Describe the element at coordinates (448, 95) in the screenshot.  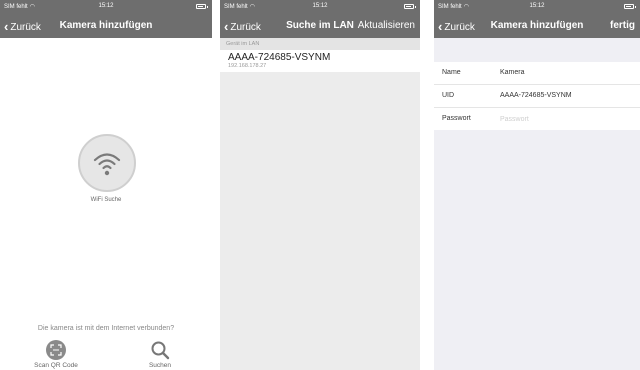
I see `uid-label: UID` at that location.